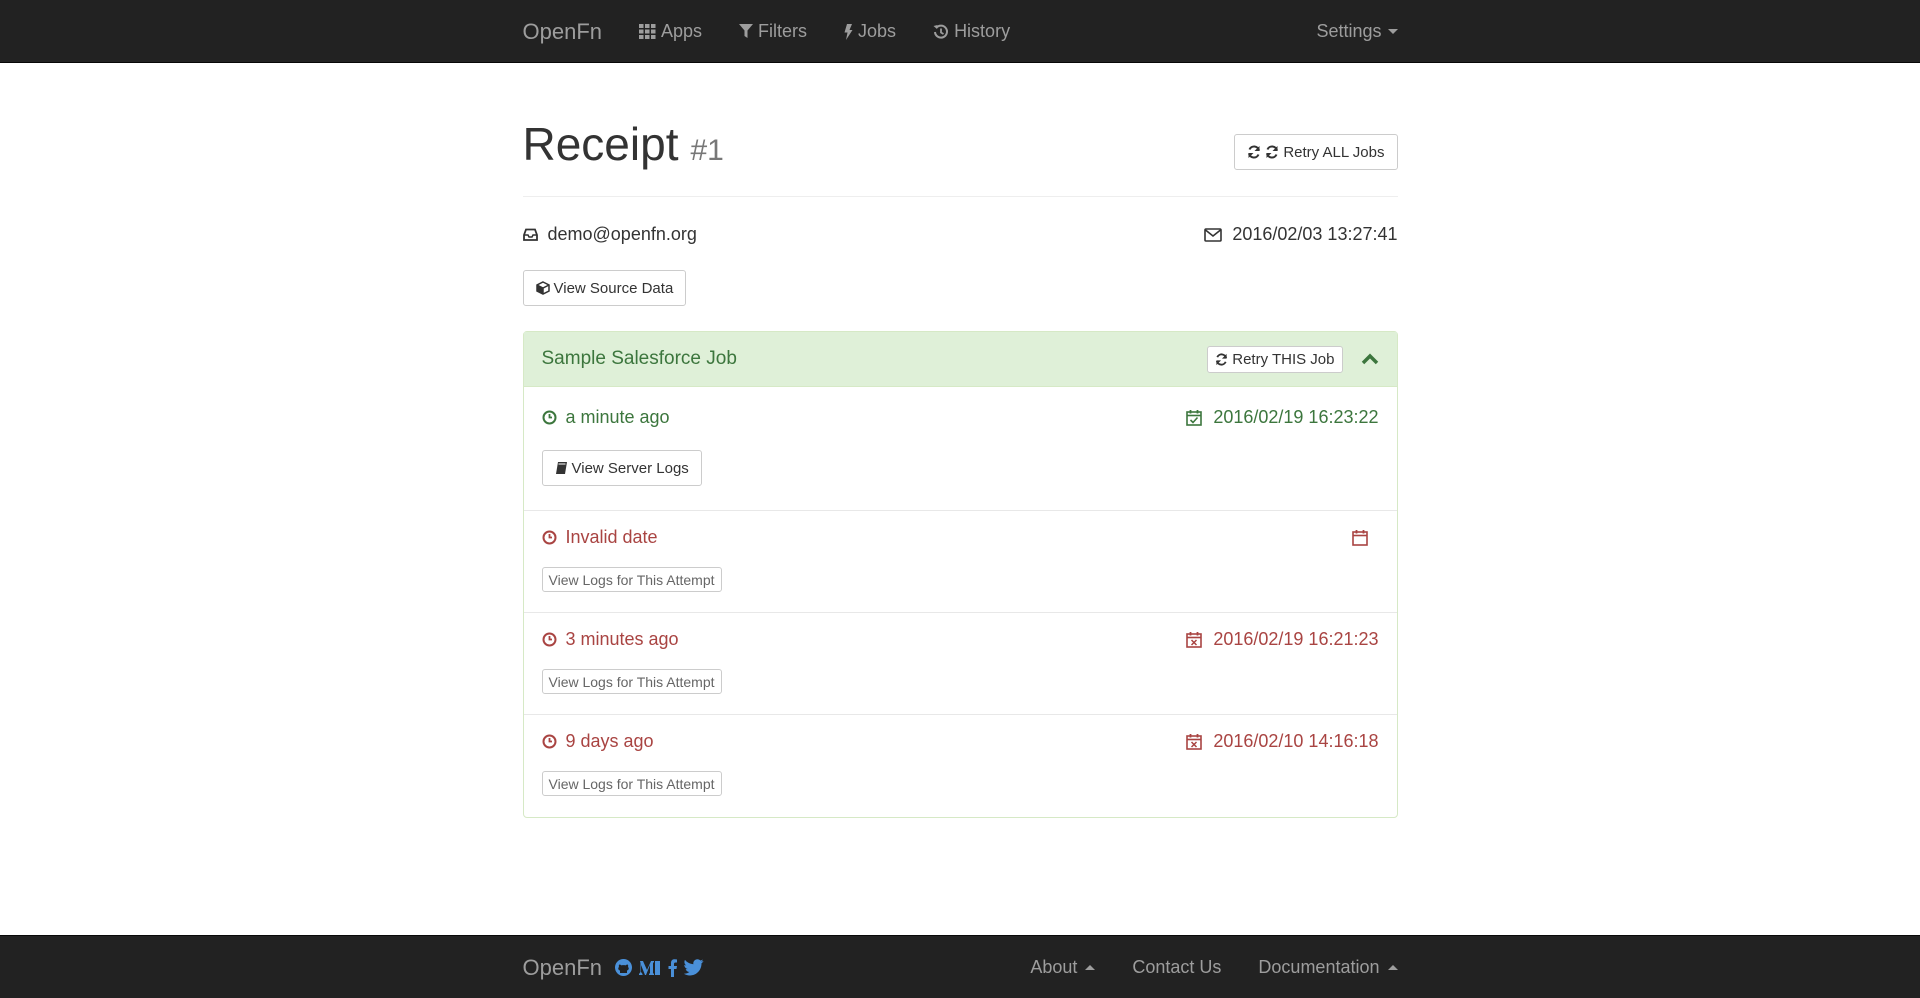 The height and width of the screenshot is (998, 1920). I want to click on grid-icon, so click(647, 31).